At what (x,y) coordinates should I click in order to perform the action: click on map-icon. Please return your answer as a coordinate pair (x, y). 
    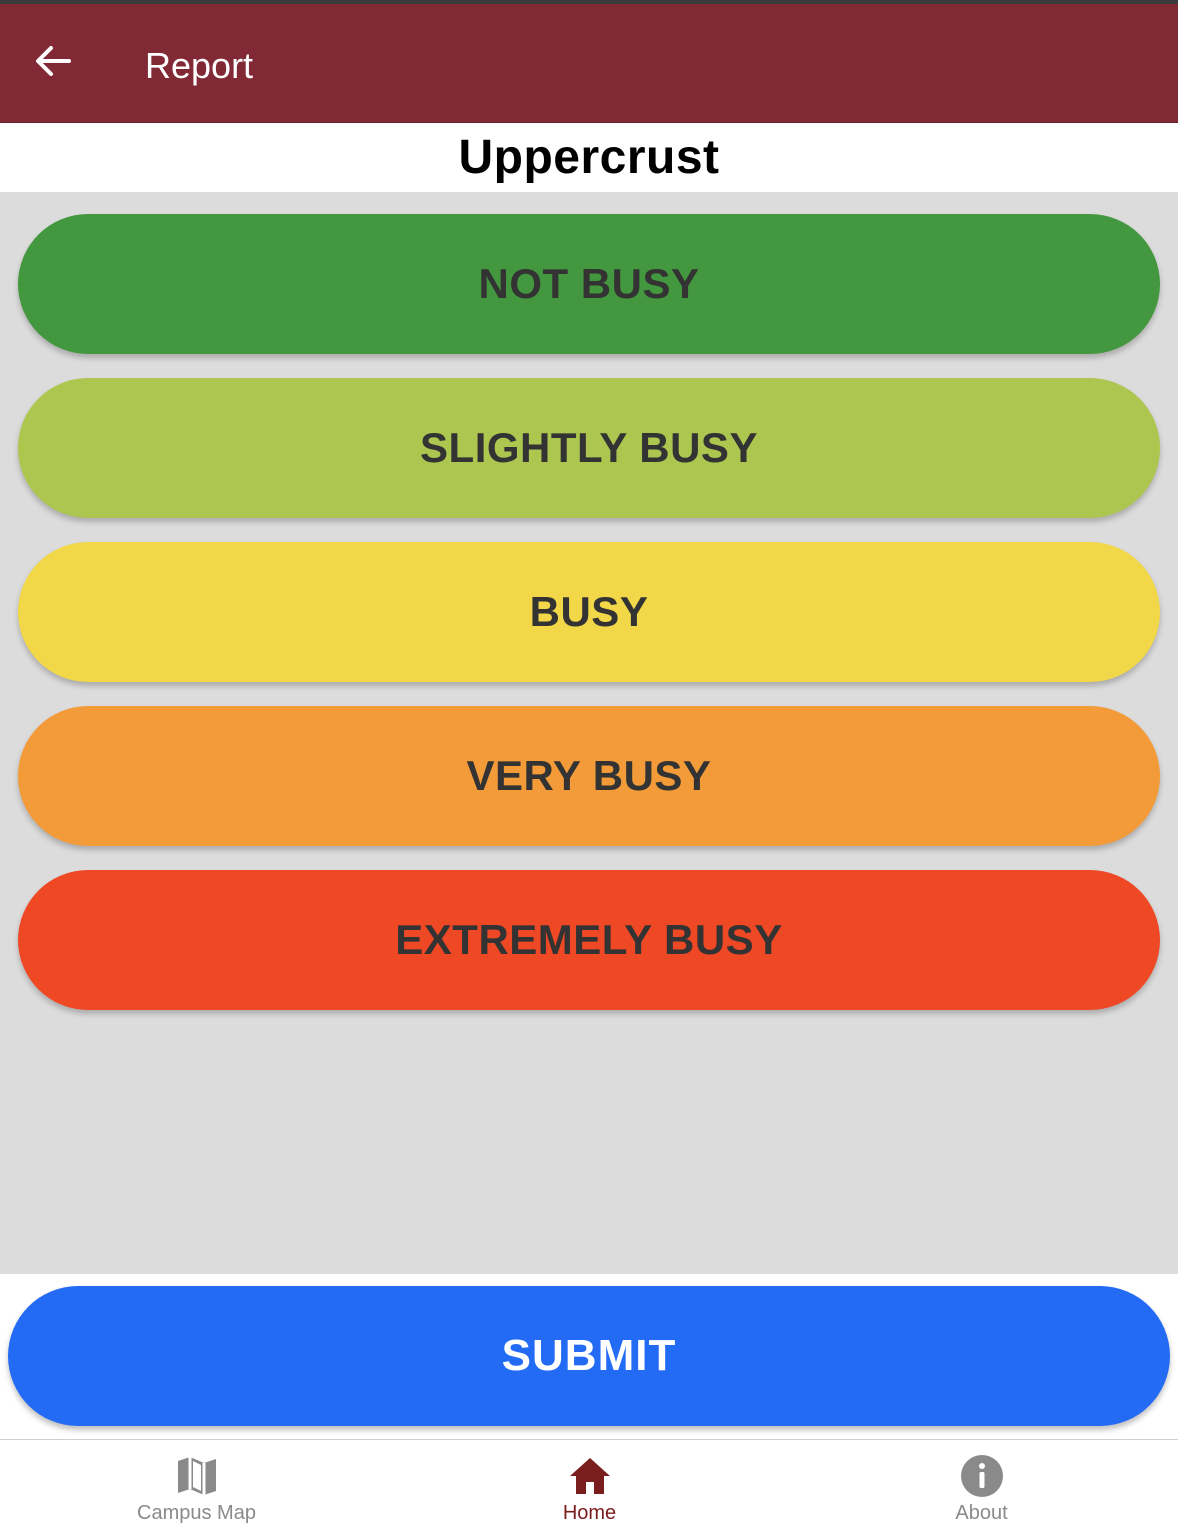
    Looking at the image, I should click on (196, 1476).